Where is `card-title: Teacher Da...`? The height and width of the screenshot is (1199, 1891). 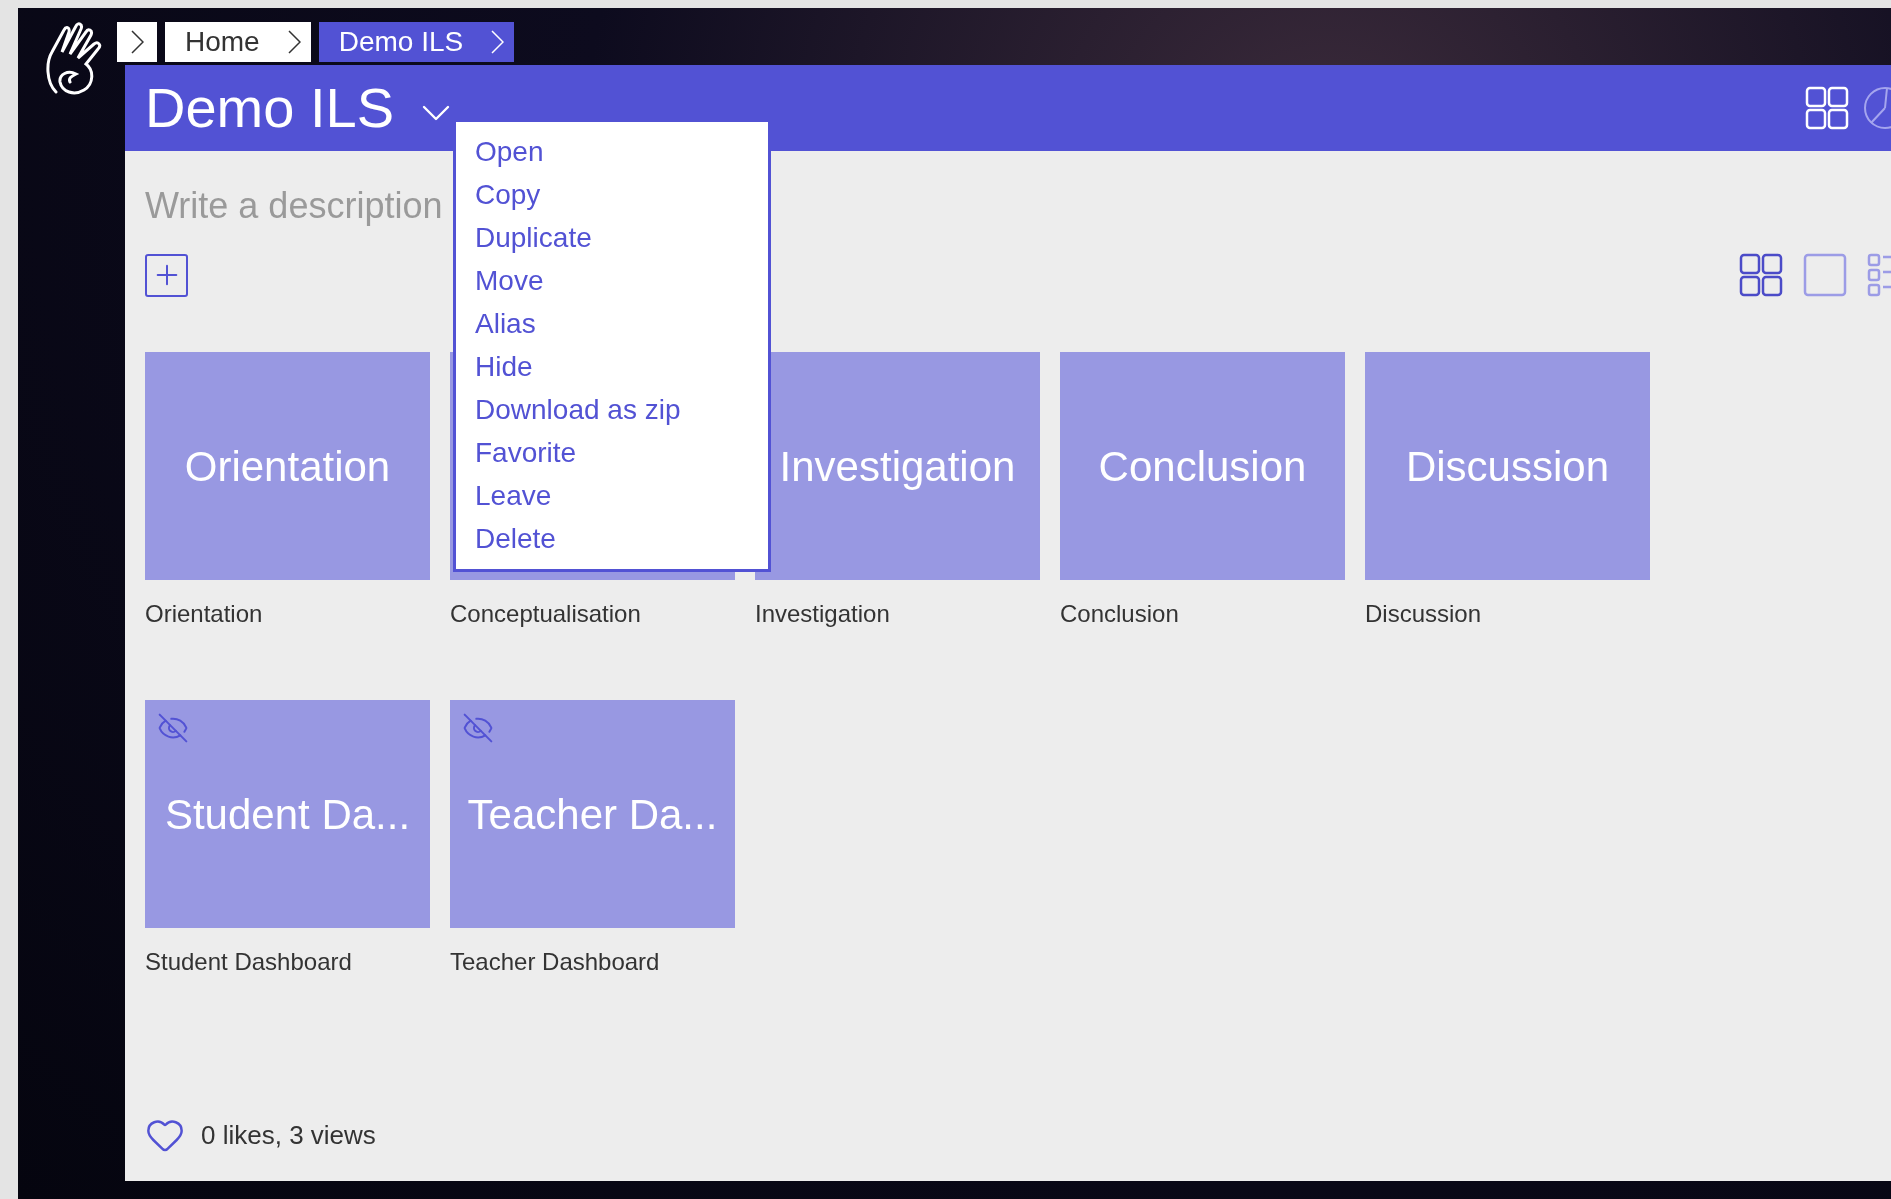 card-title: Teacher Da... is located at coordinates (592, 814).